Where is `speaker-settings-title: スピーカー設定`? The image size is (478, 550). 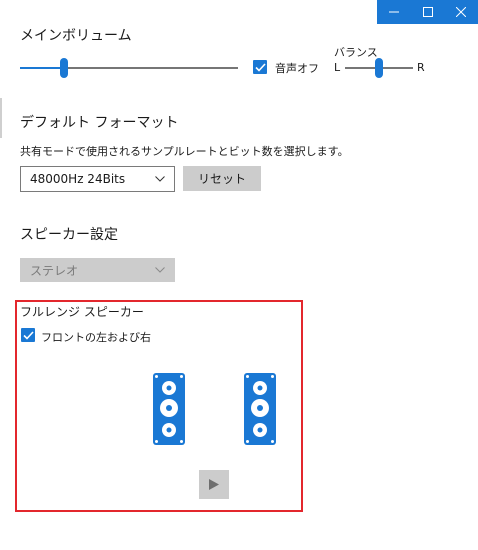 speaker-settings-title: スピーカー設定 is located at coordinates (69, 235).